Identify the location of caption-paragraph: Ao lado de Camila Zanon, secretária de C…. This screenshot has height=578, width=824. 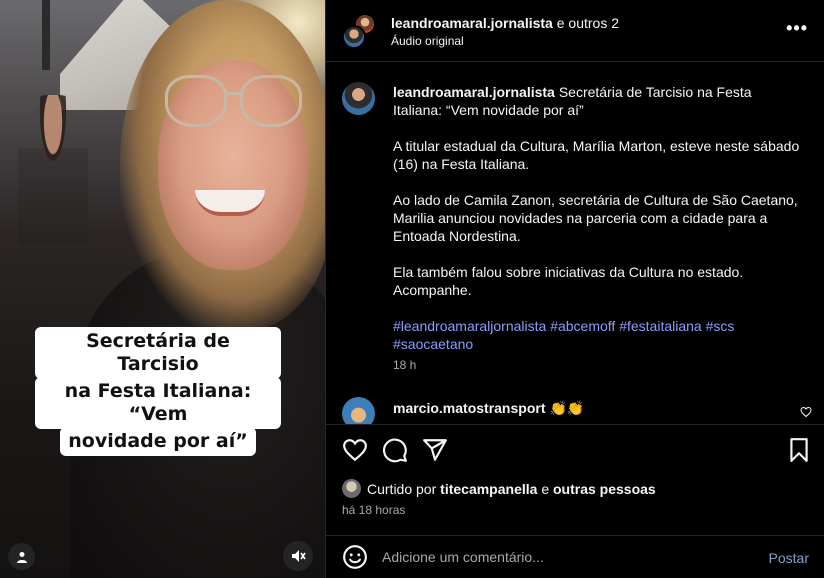
(595, 218).